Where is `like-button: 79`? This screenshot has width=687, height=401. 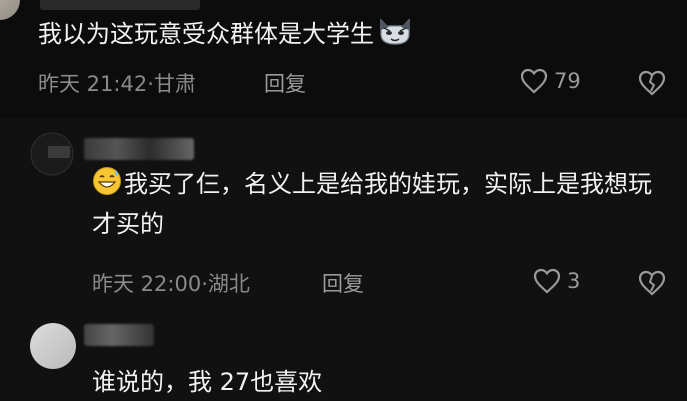 like-button: 79 is located at coordinates (550, 81).